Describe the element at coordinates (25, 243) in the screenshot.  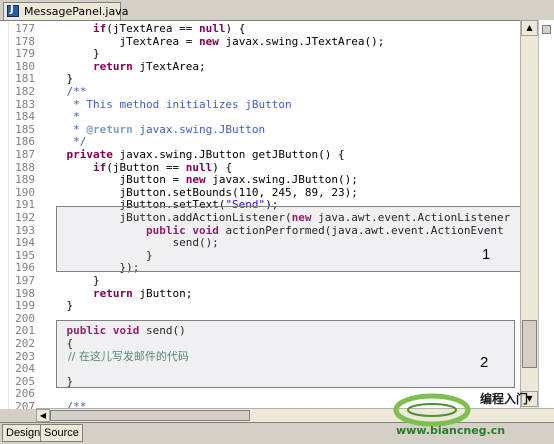
I see `line-number: 194` at that location.